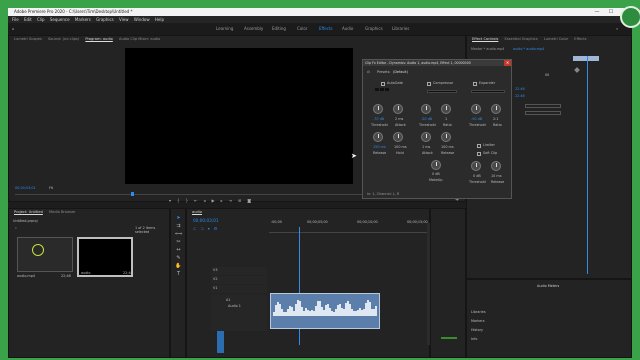  What do you see at coordinates (378, 109) in the screenshot?
I see `gate-threshold-knob` at bounding box center [378, 109].